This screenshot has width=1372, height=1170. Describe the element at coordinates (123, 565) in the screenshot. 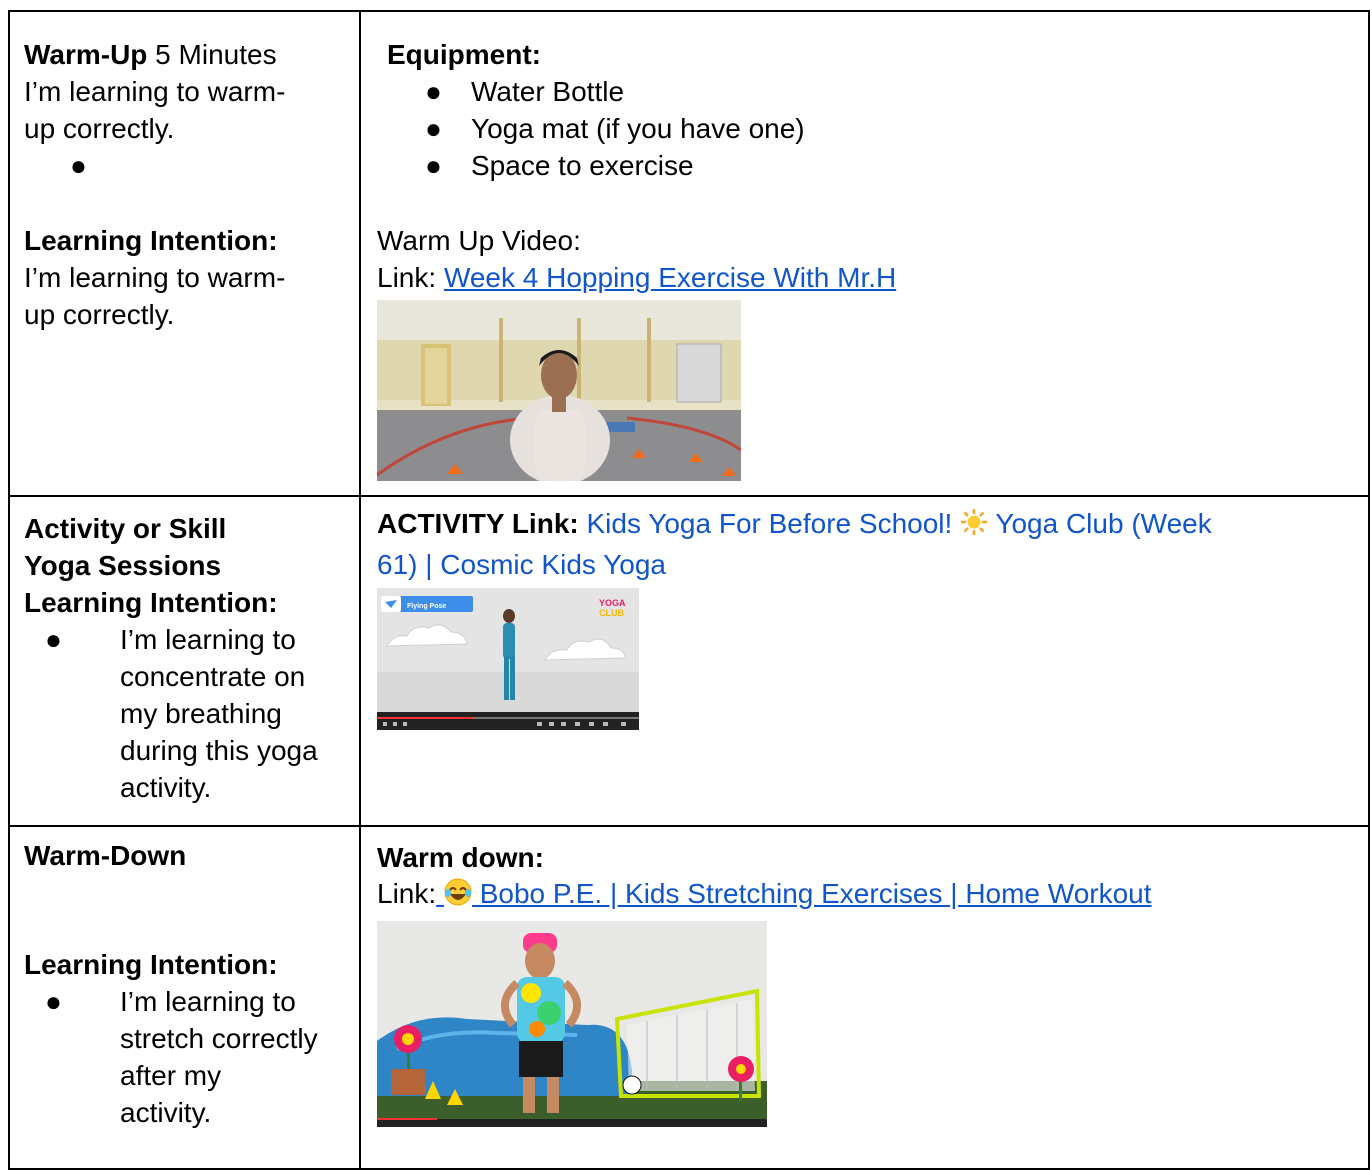

I see `activity-subtitle: Yoga Sessions` at that location.